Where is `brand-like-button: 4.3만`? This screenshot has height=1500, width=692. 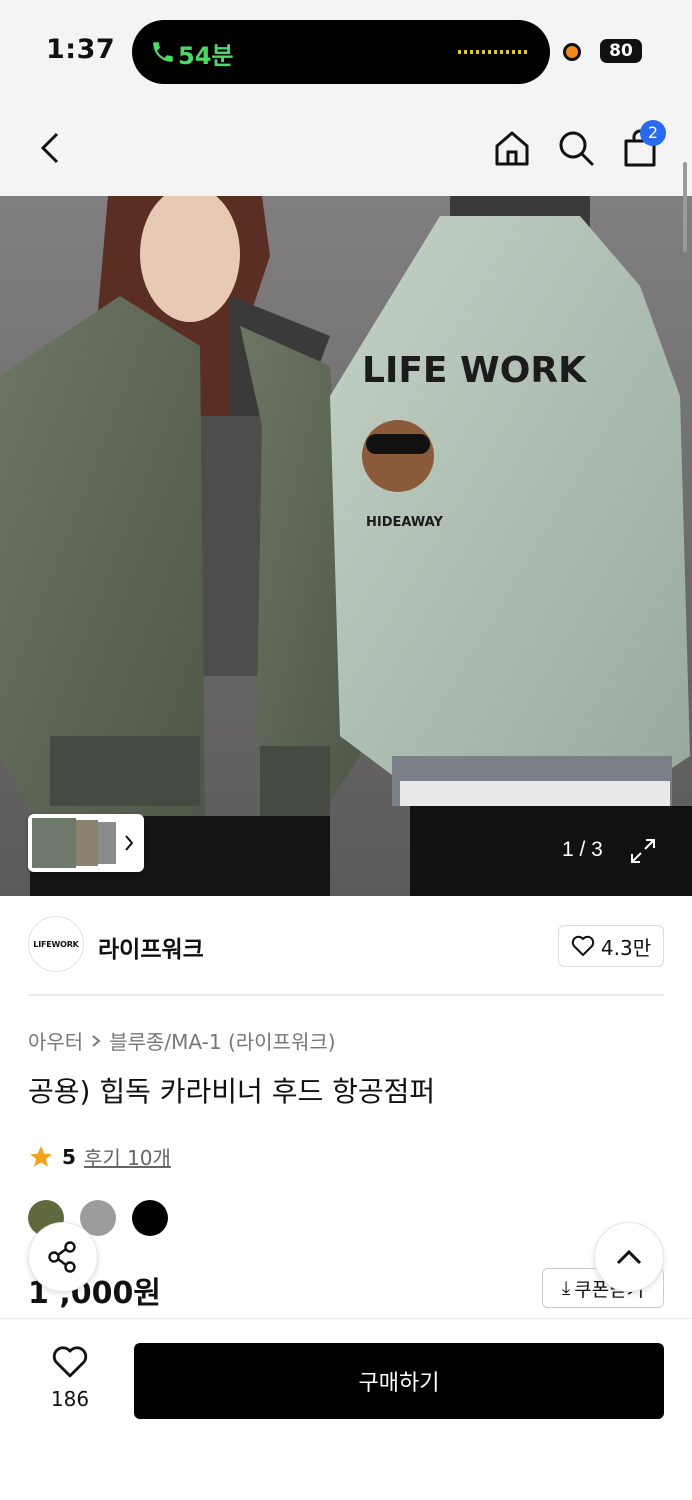
brand-like-button: 4.3만 is located at coordinates (611, 946).